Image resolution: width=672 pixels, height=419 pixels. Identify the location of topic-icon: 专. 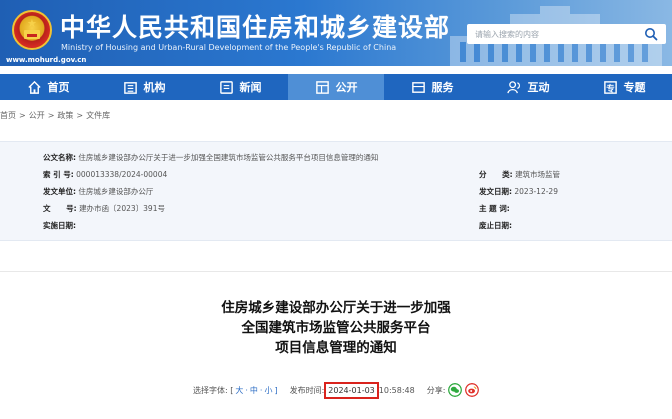
(610, 87).